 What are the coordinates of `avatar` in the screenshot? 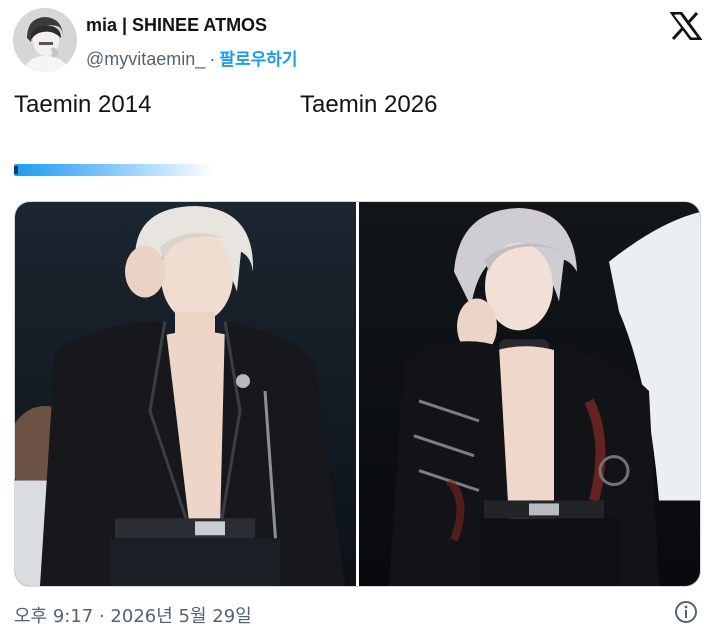 It's located at (45, 40).